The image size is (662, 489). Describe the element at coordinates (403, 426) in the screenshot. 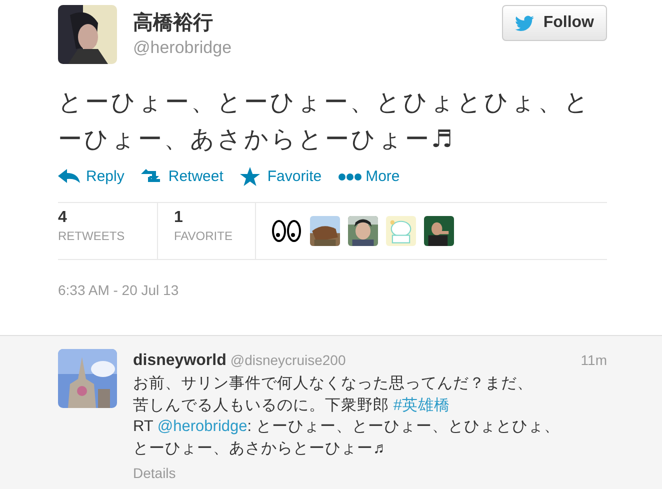

I see `reply-text: : とーひょー、とーひょー、とひょとひょ、` at that location.